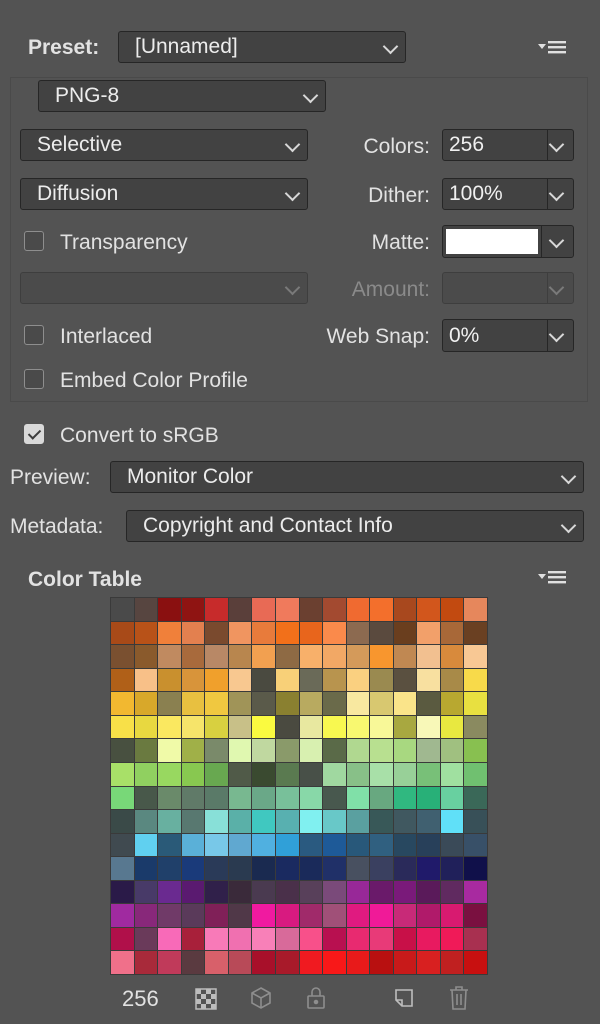 The height and width of the screenshot is (1024, 600). I want to click on preset-select: [Unnamed], so click(262, 47).